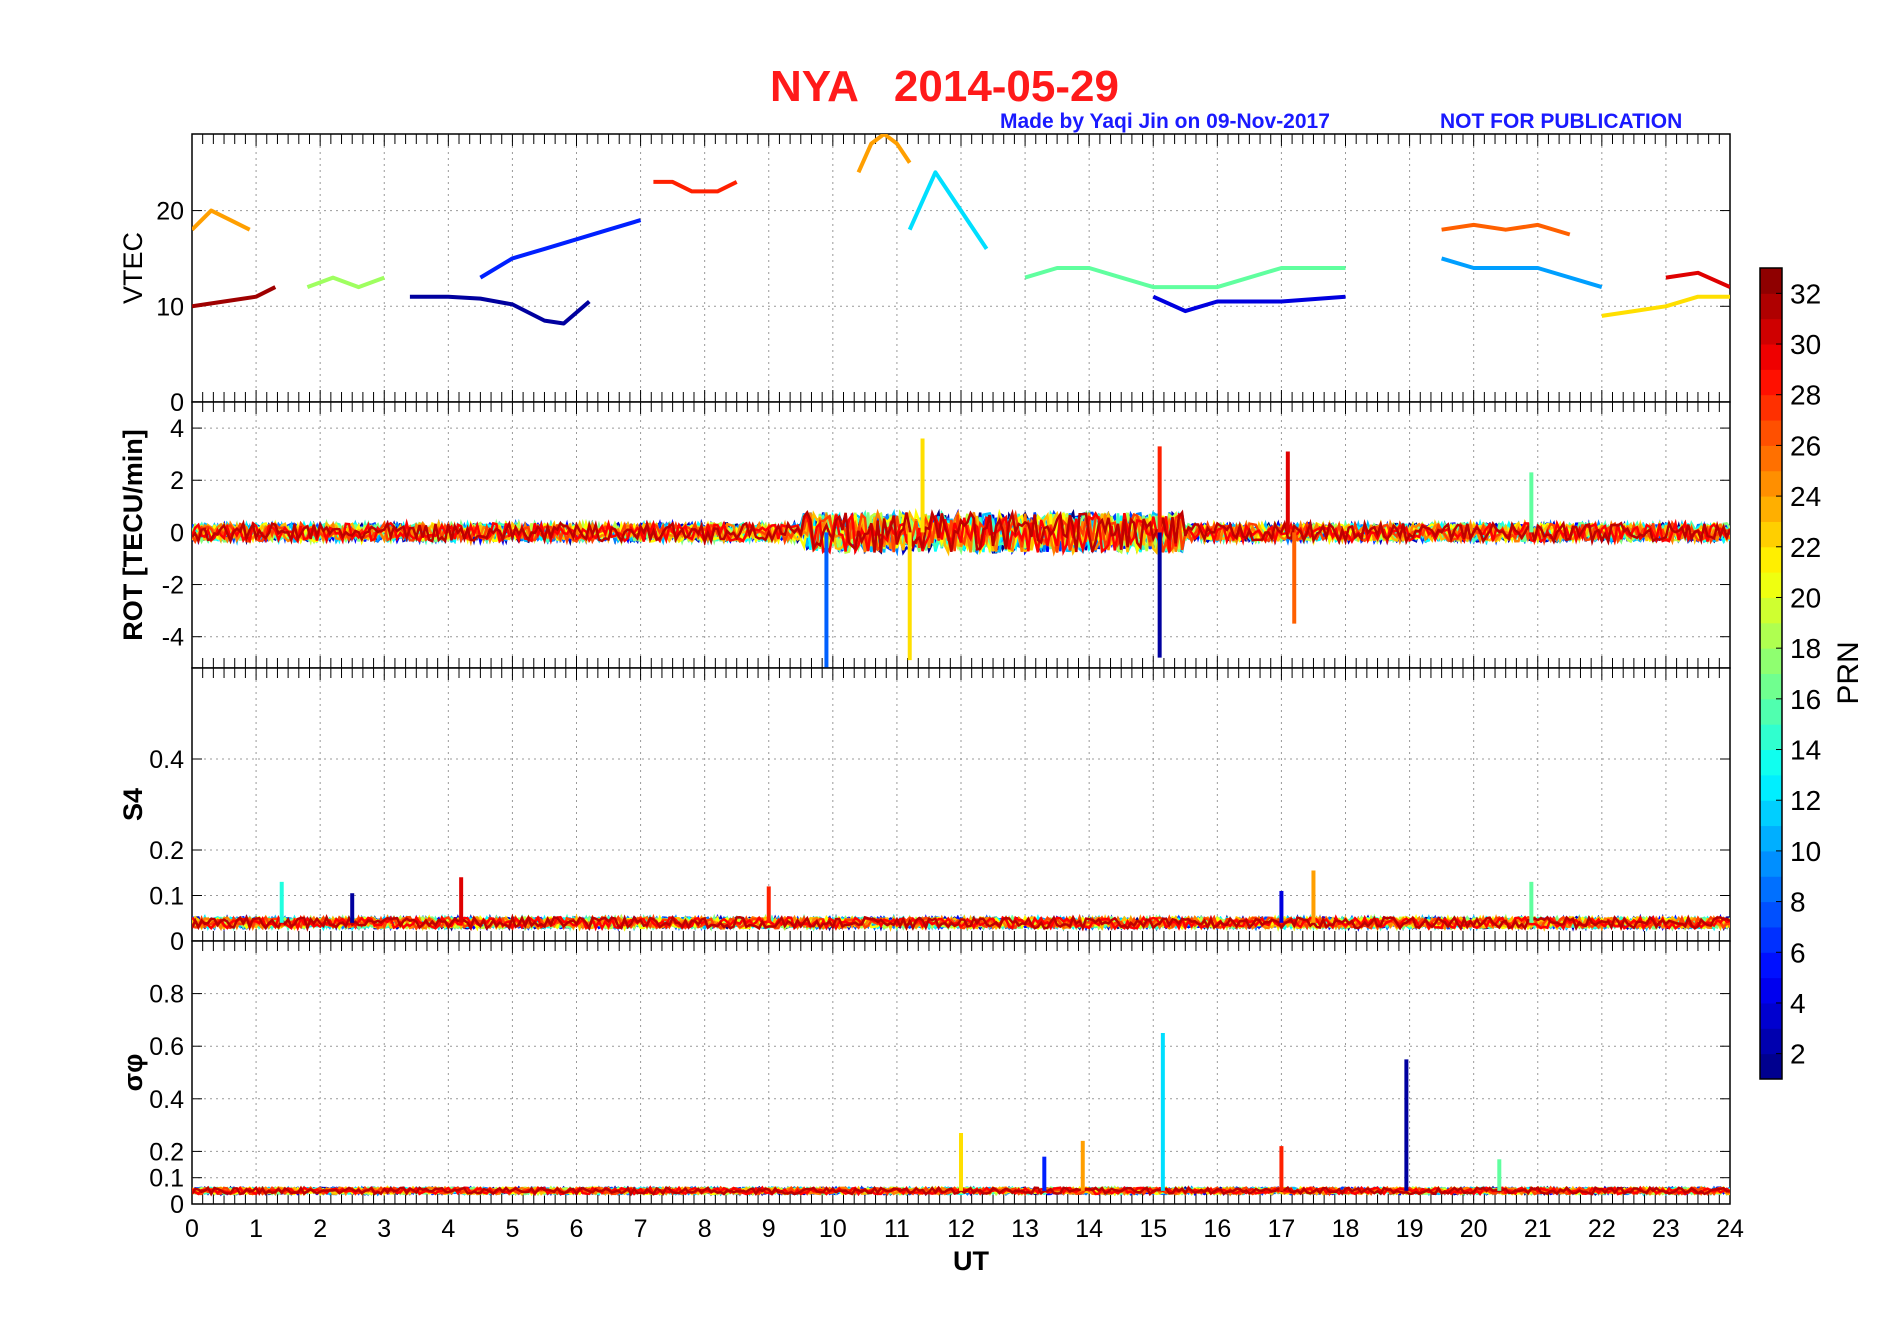 This screenshot has width=1904, height=1330. What do you see at coordinates (512, 1229) in the screenshot?
I see `x-tick-label: 5` at bounding box center [512, 1229].